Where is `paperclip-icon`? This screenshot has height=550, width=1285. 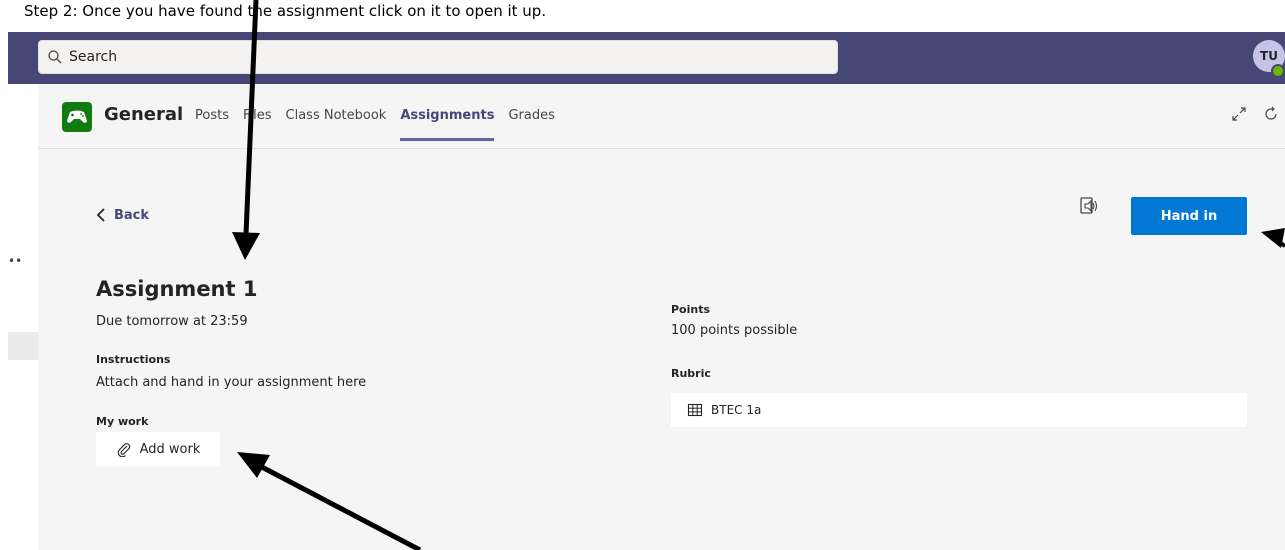
paperclip-icon is located at coordinates (123, 450).